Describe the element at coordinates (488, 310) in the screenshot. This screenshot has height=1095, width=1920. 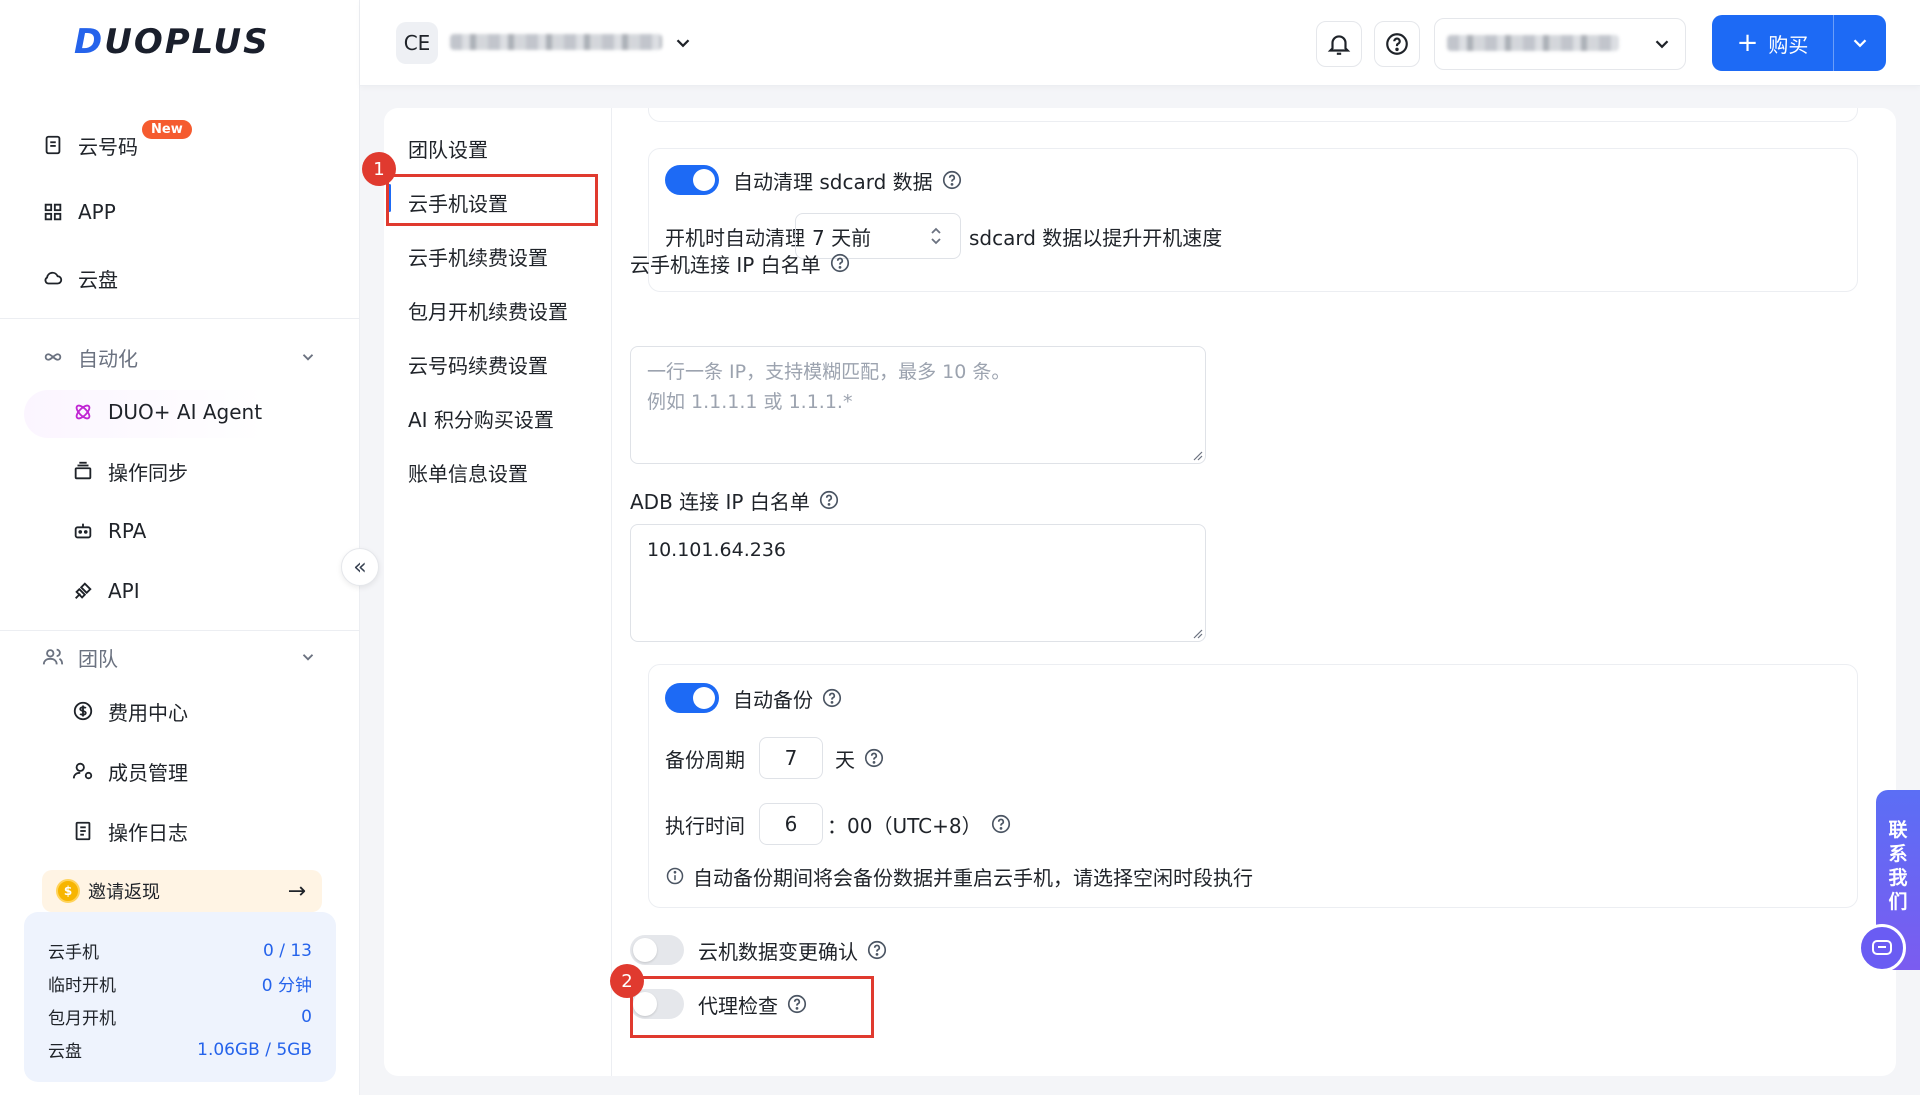
I see `settings-nav-monthly-renewal: 包月开机续费设置` at that location.